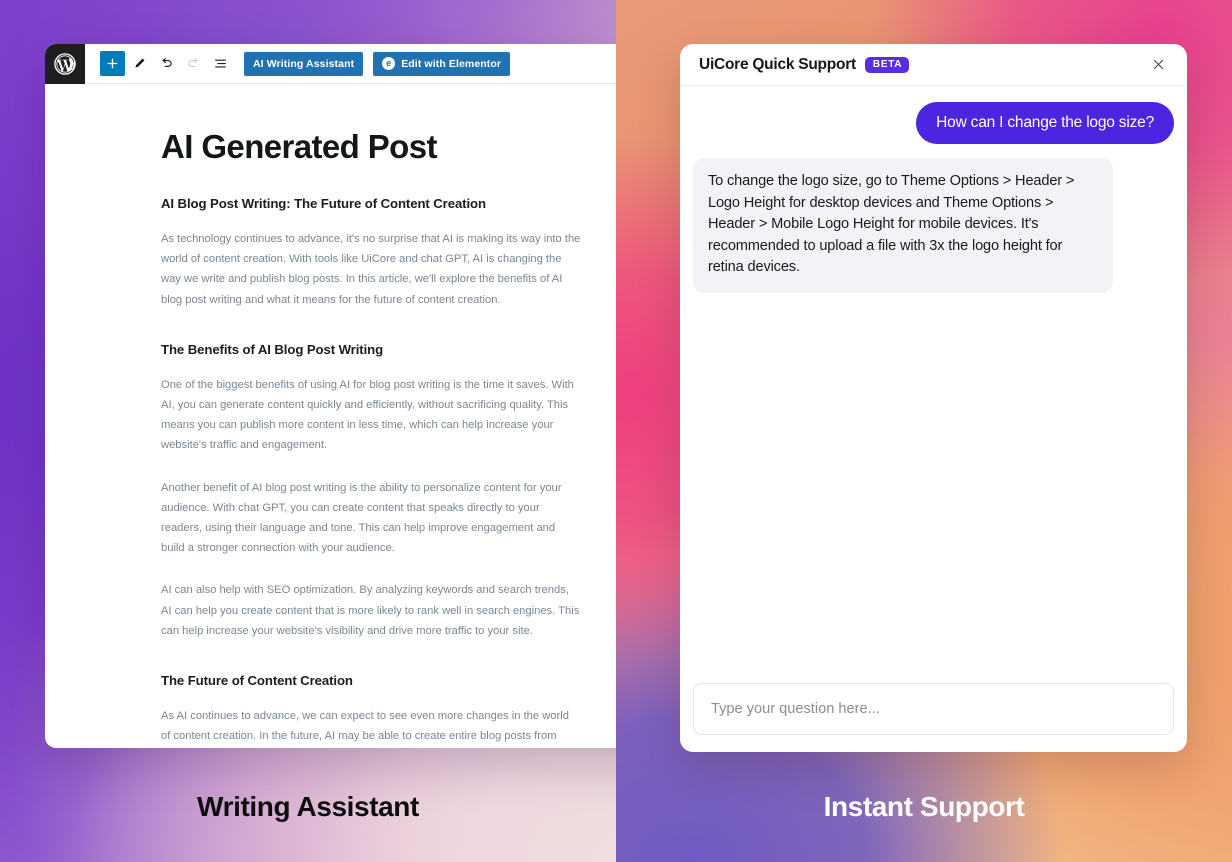  I want to click on beta-badge: BETA, so click(887, 64).